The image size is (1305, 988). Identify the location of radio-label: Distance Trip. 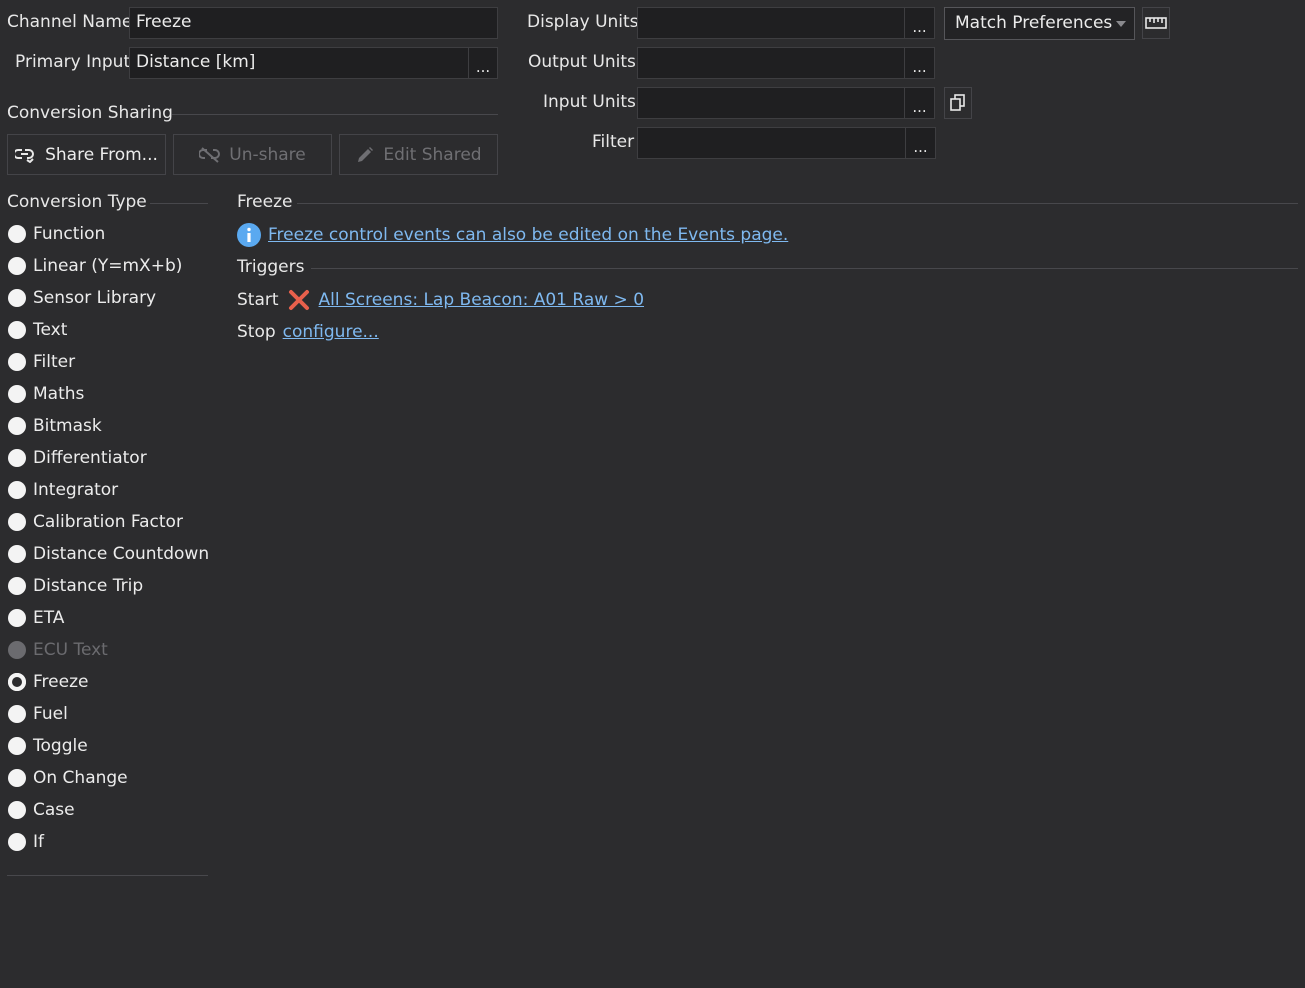
(88, 586).